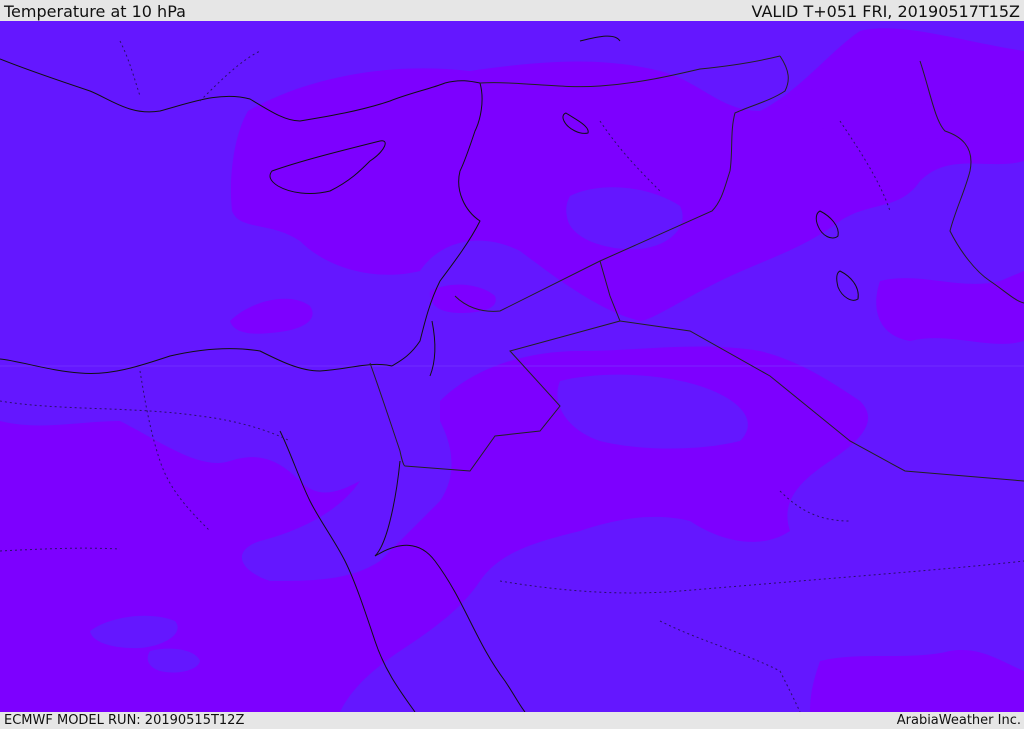  I want to click on map-title: Temperature at 10 hPa, so click(95, 11).